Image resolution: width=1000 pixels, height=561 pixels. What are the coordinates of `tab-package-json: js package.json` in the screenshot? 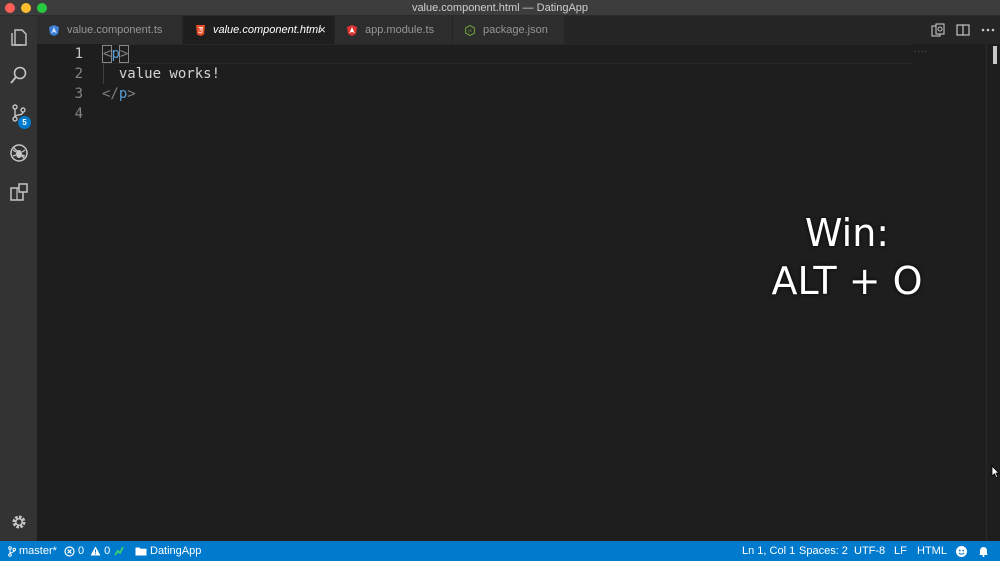 It's located at (509, 30).